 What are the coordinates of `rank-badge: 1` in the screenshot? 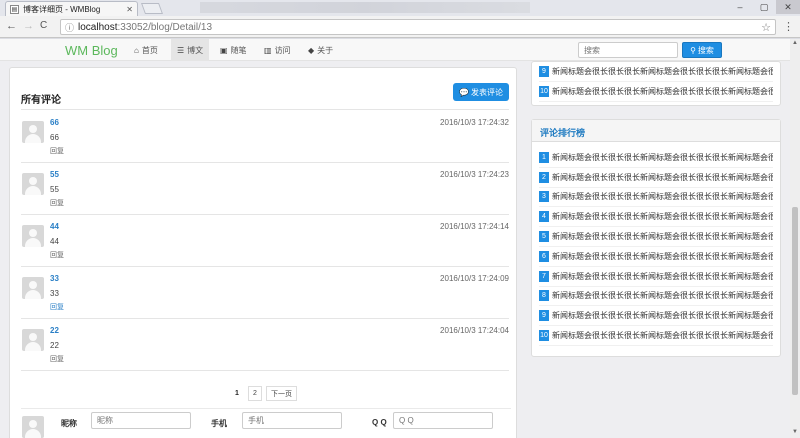 It's located at (544, 157).